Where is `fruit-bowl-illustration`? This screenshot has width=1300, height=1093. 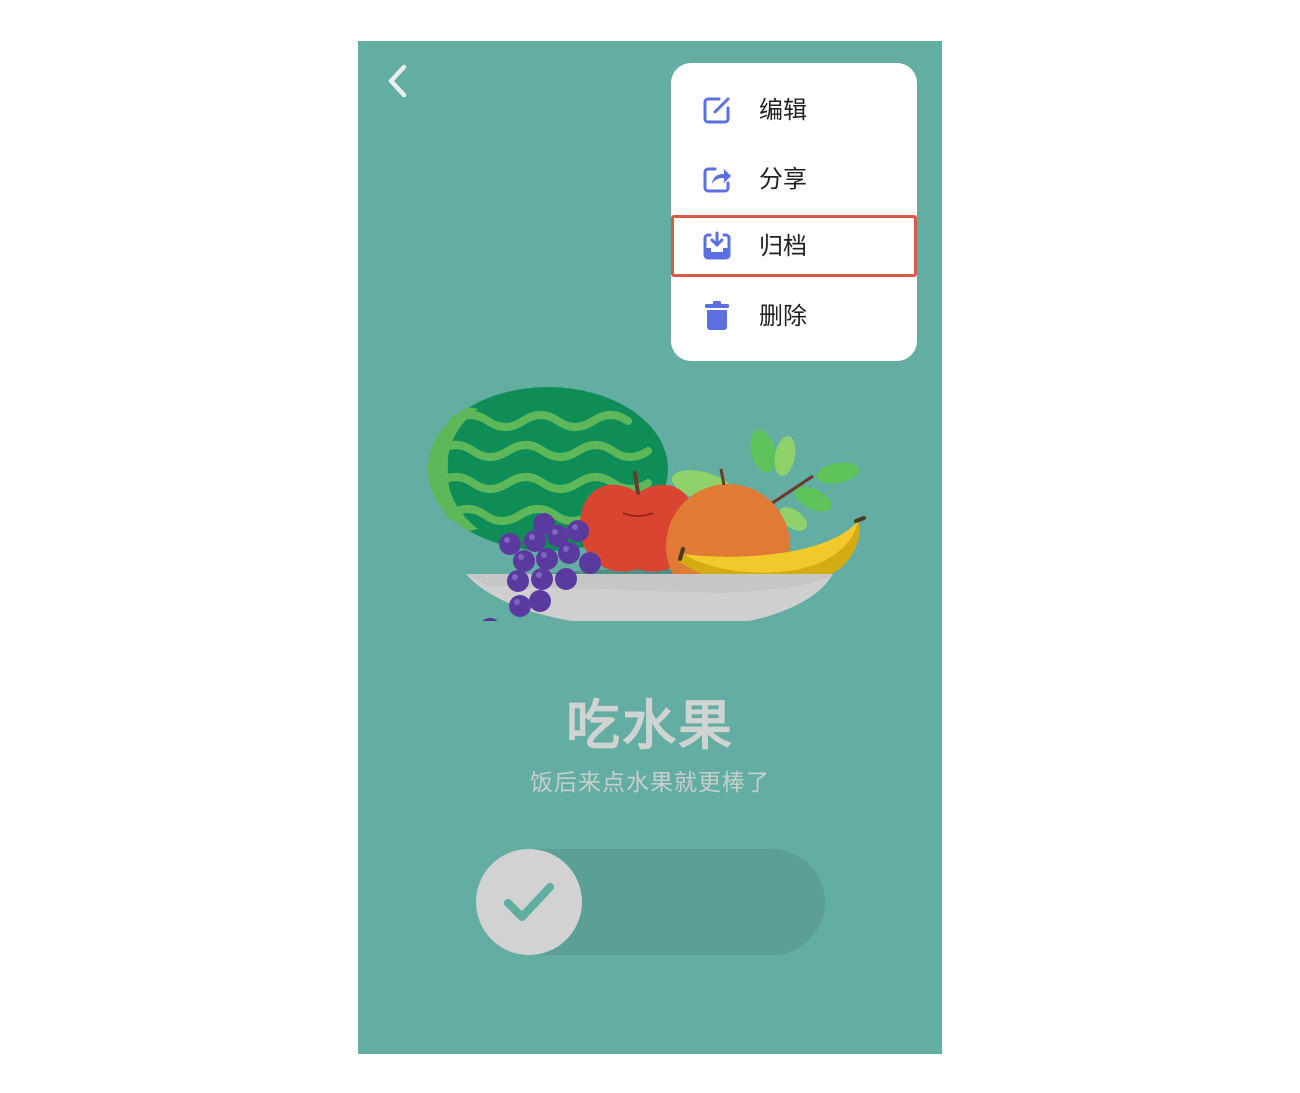 fruit-bowl-illustration is located at coordinates (646, 504).